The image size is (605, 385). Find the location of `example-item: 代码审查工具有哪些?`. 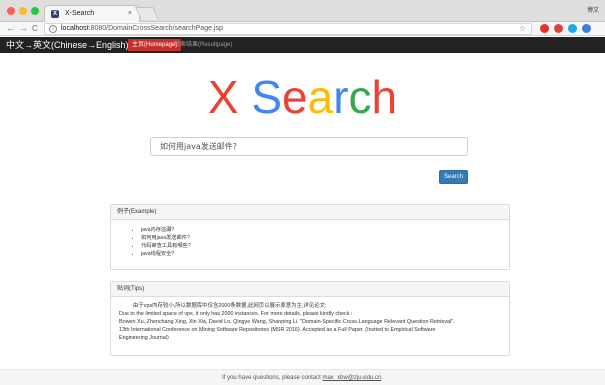

example-item: 代码审查工具有哪些? is located at coordinates (325, 246).